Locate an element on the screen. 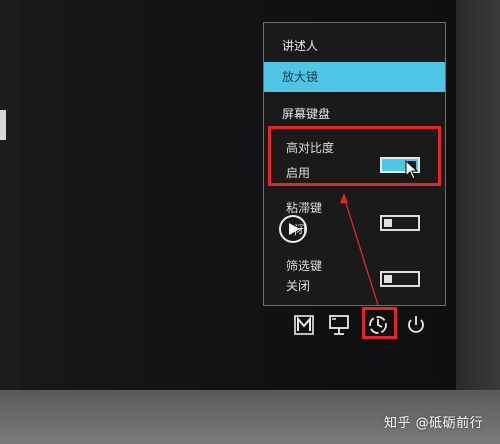 This screenshot has width=500, height=444. watermark: 知乎 @砥砺前行 is located at coordinates (434, 423).